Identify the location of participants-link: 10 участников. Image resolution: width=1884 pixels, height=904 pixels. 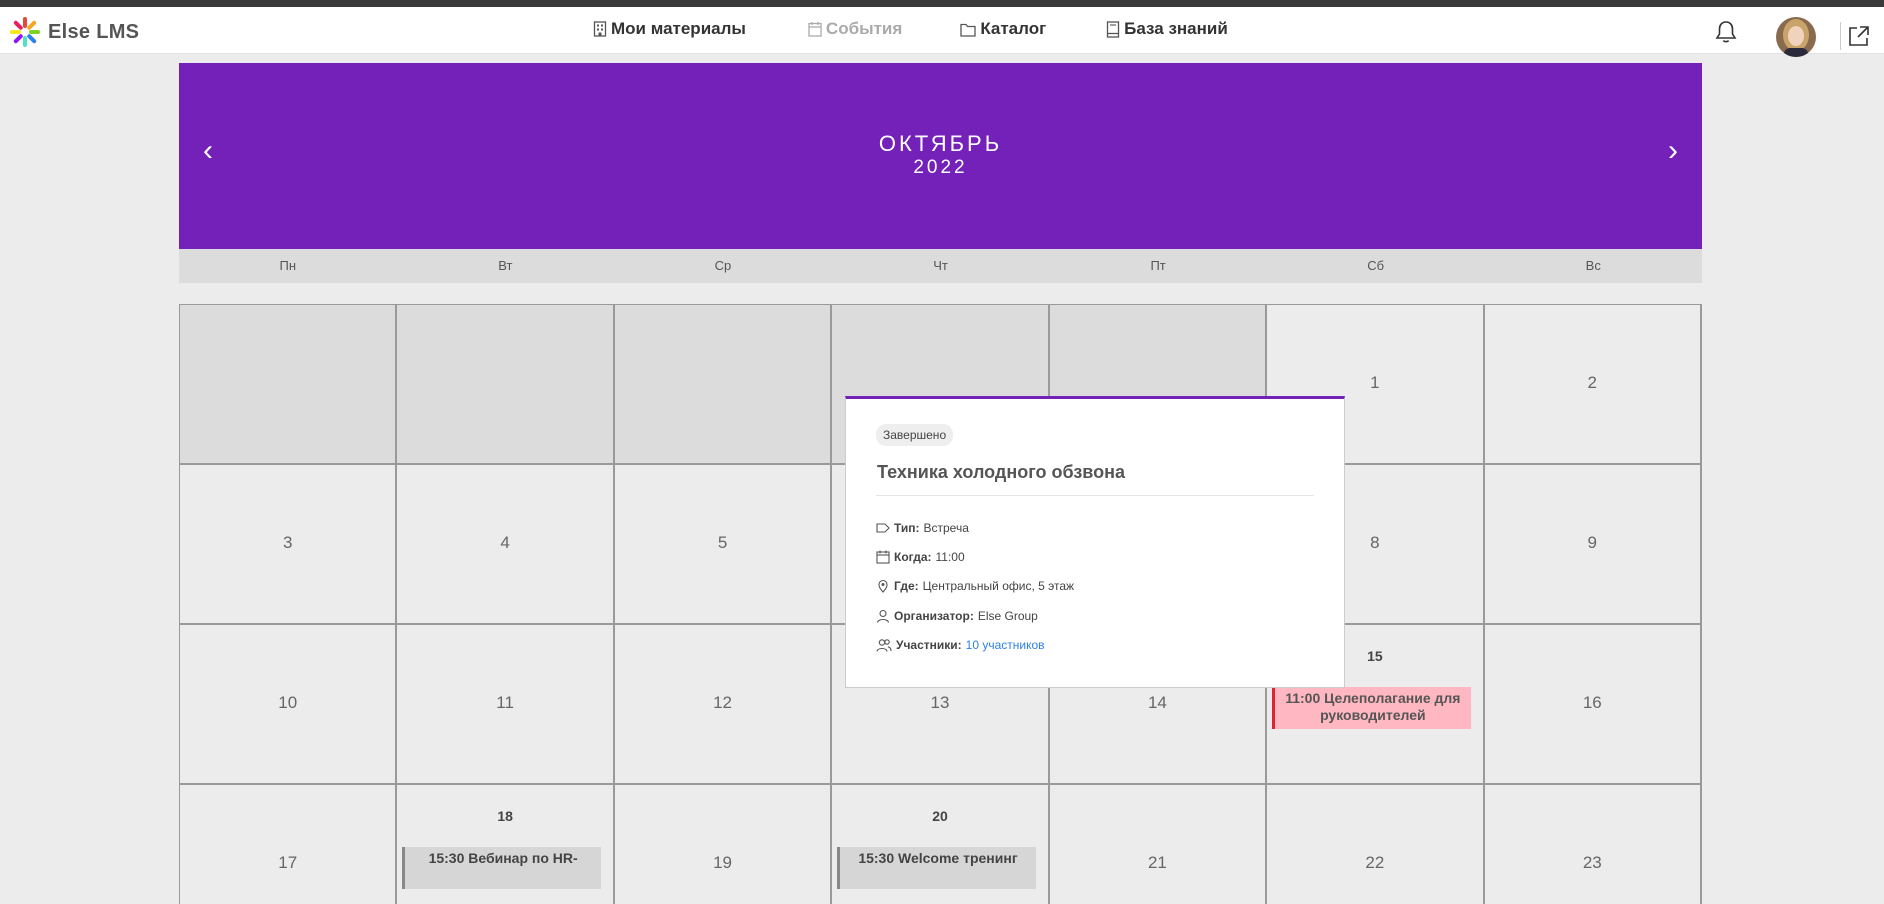
(1005, 645).